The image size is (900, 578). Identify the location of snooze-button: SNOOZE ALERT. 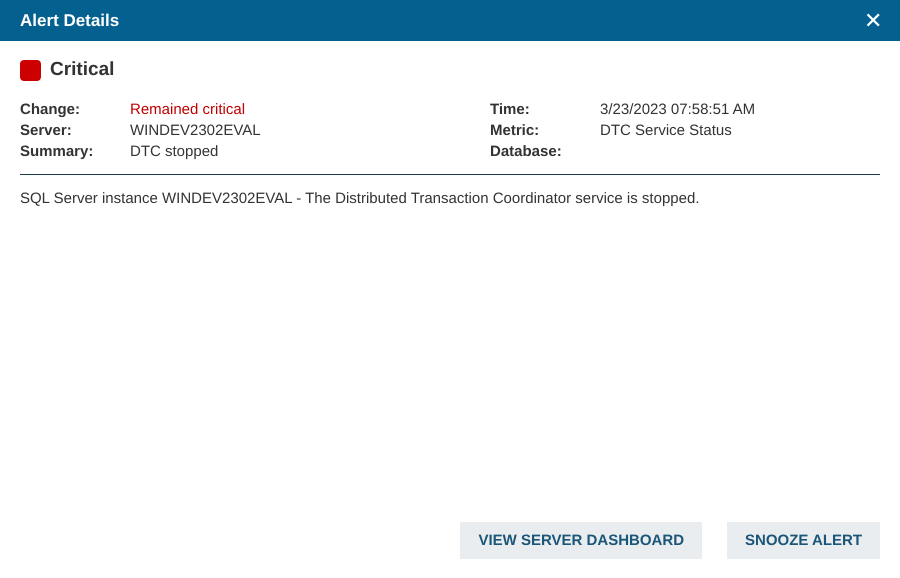
(803, 540).